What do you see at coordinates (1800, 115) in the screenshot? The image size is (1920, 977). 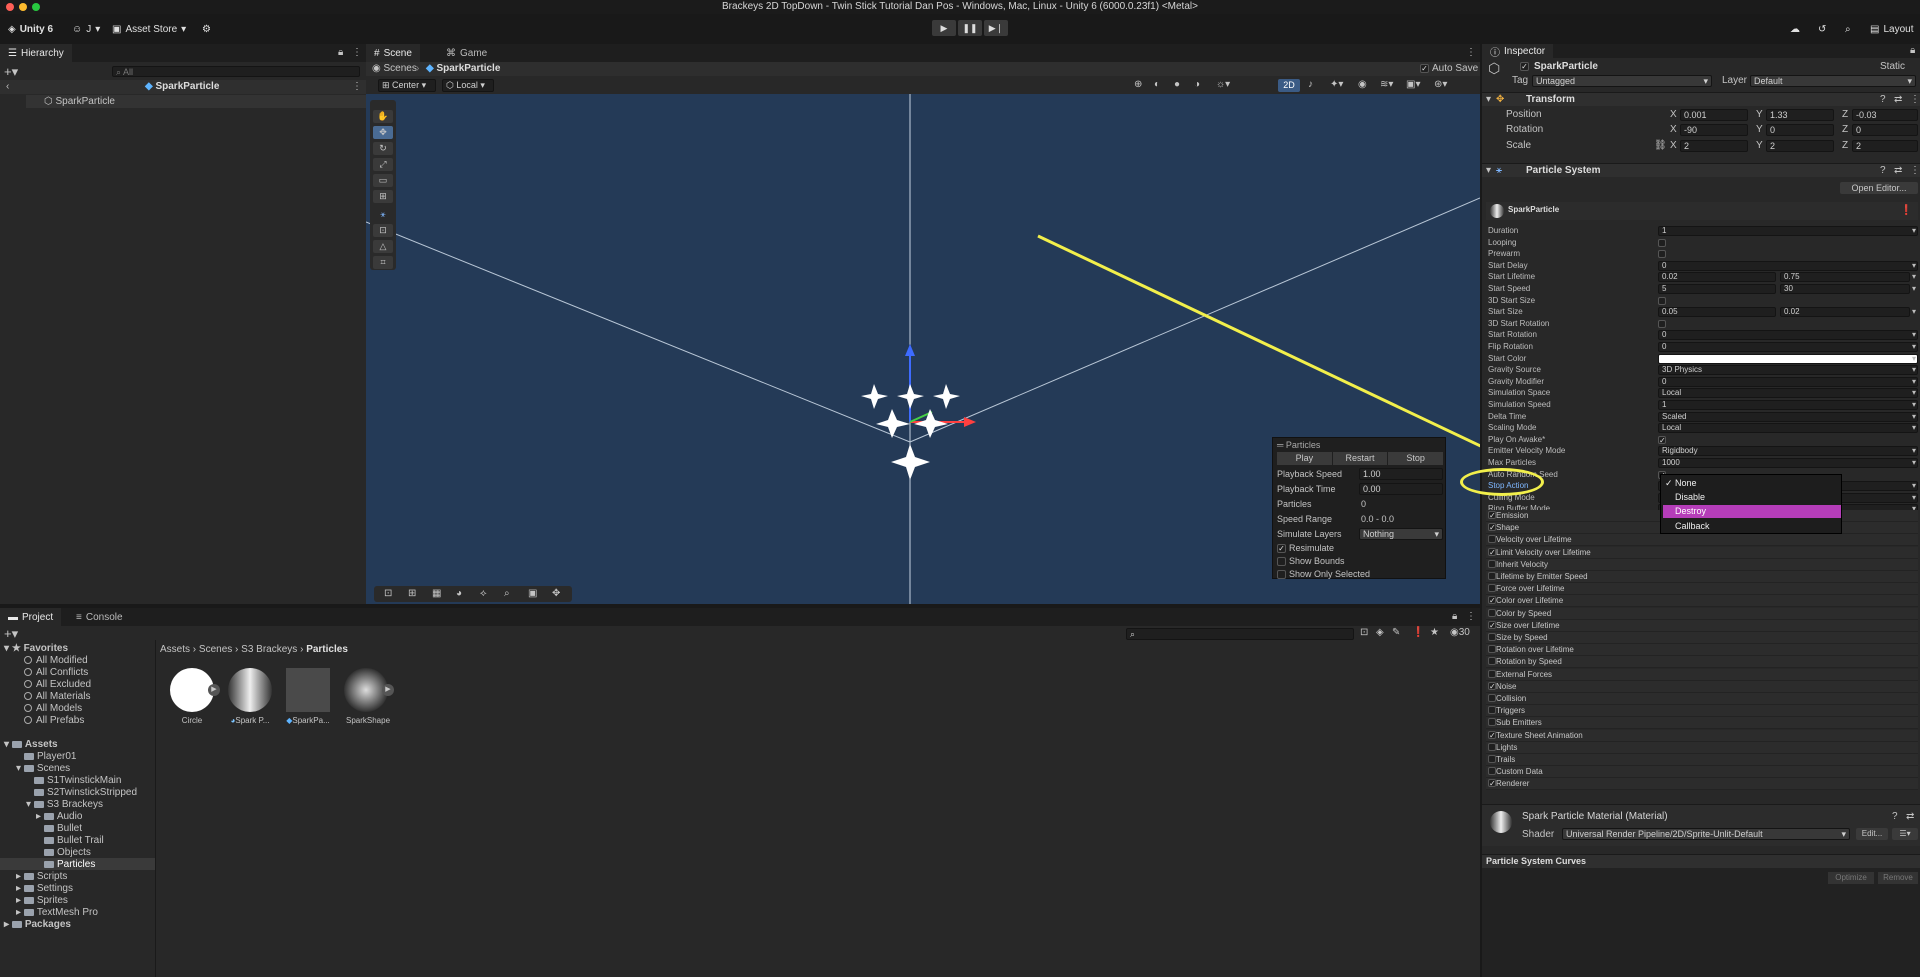 I see `position-y-field: 1.33` at bounding box center [1800, 115].